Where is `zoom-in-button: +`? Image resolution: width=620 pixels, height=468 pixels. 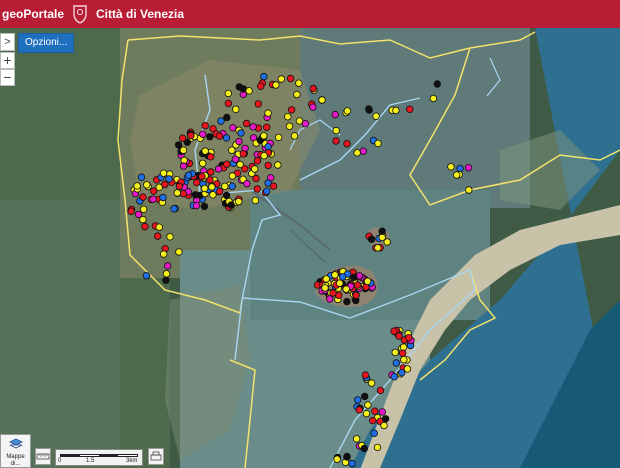 zoom-in-button: + is located at coordinates (7, 60).